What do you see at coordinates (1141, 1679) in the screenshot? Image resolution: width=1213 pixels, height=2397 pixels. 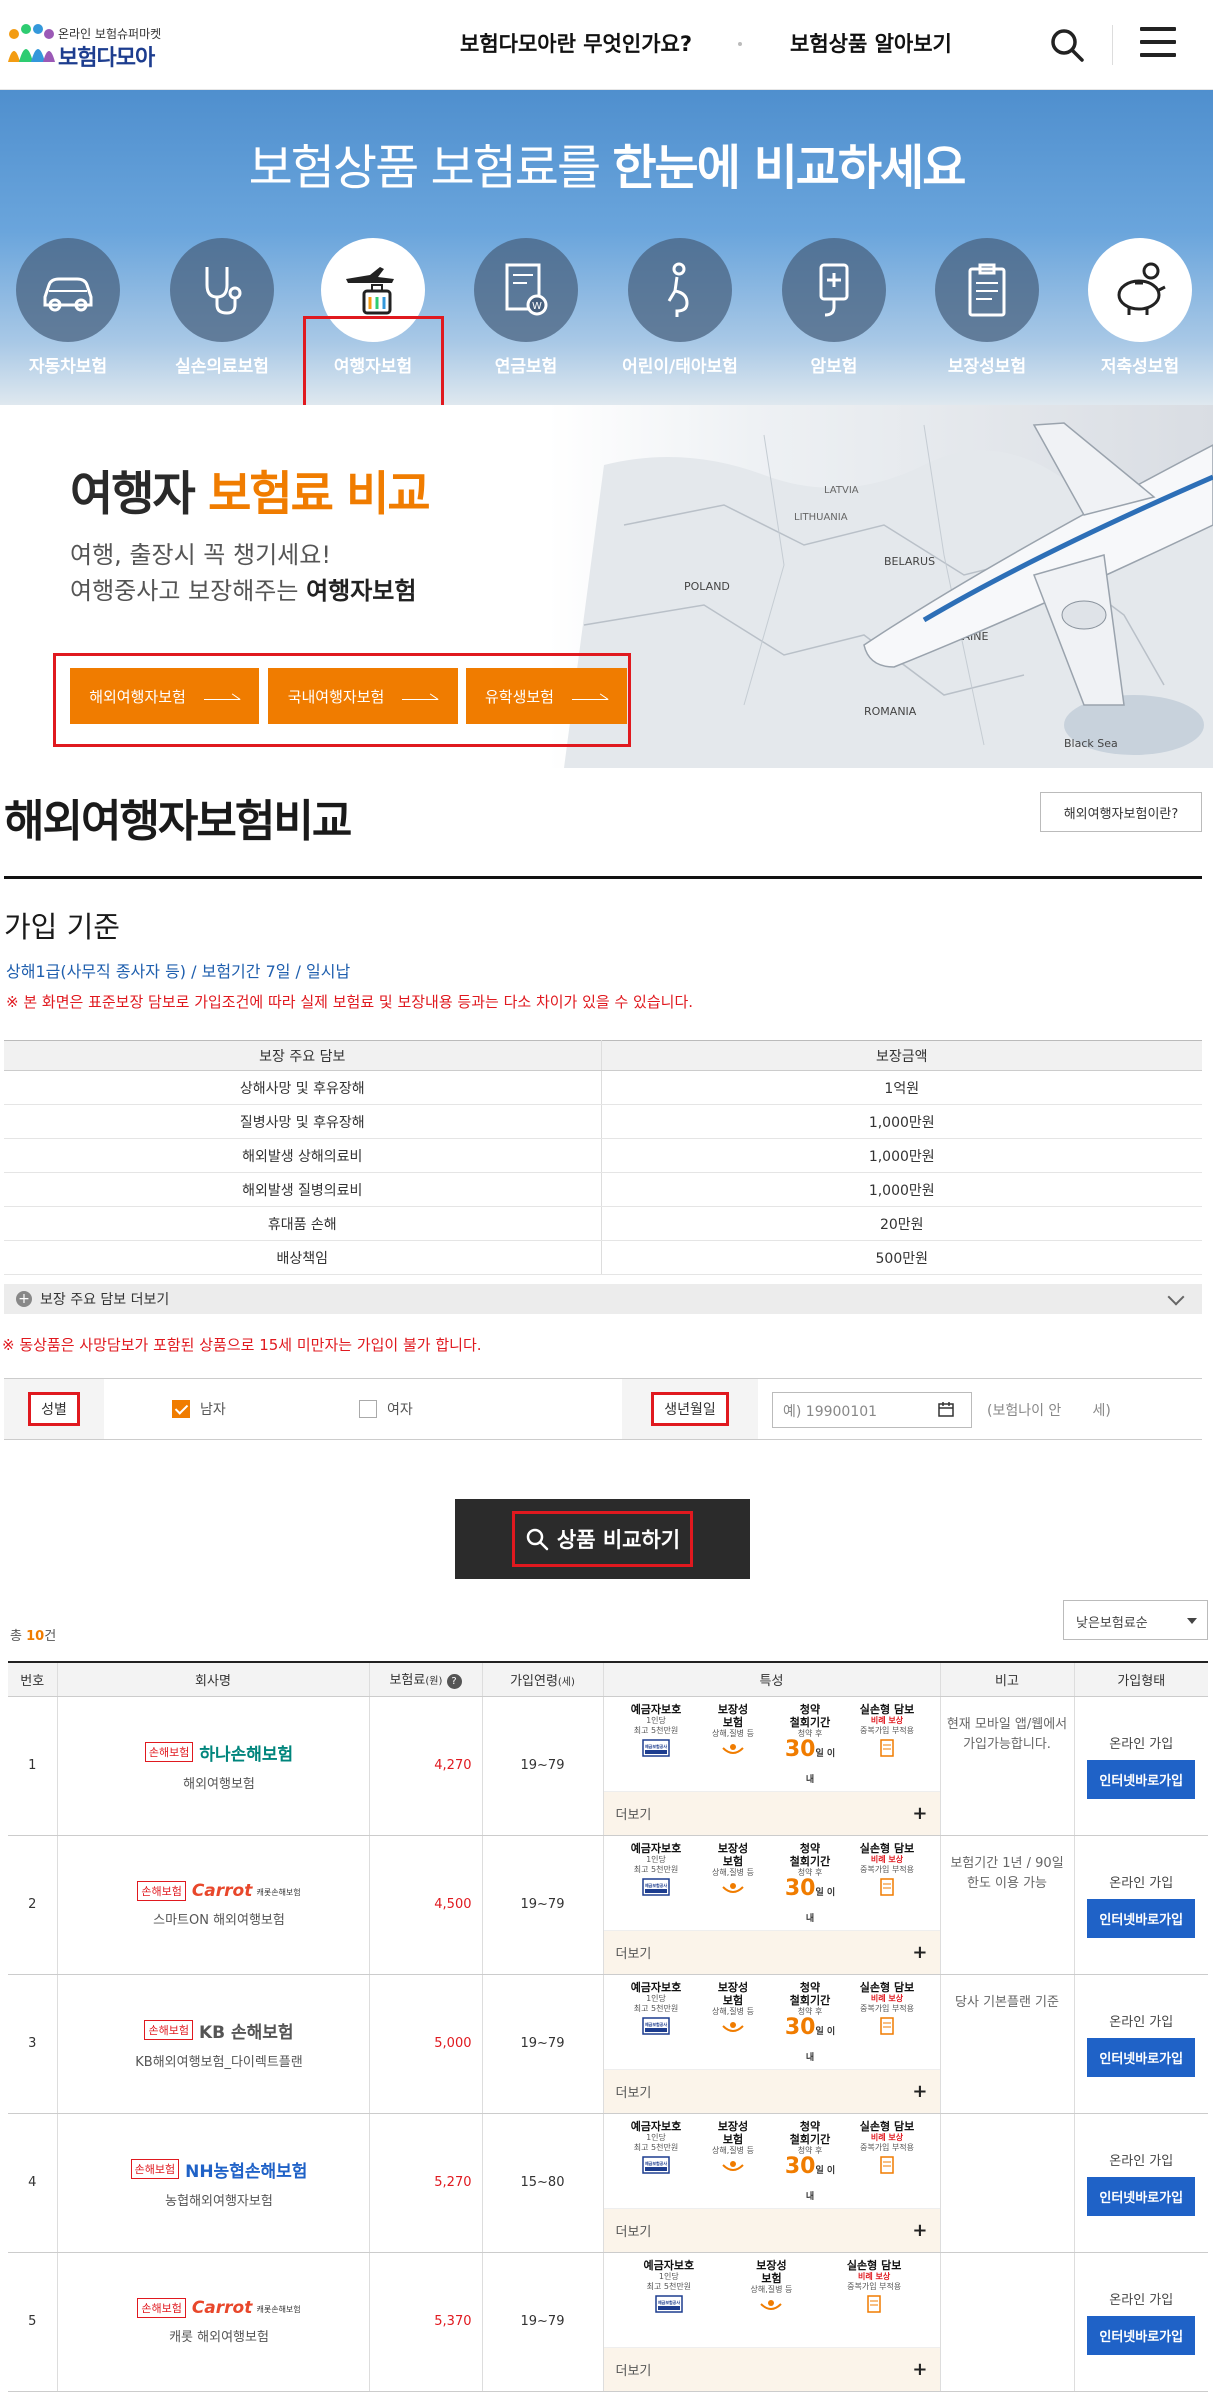 I see `col-header: 가입형태` at bounding box center [1141, 1679].